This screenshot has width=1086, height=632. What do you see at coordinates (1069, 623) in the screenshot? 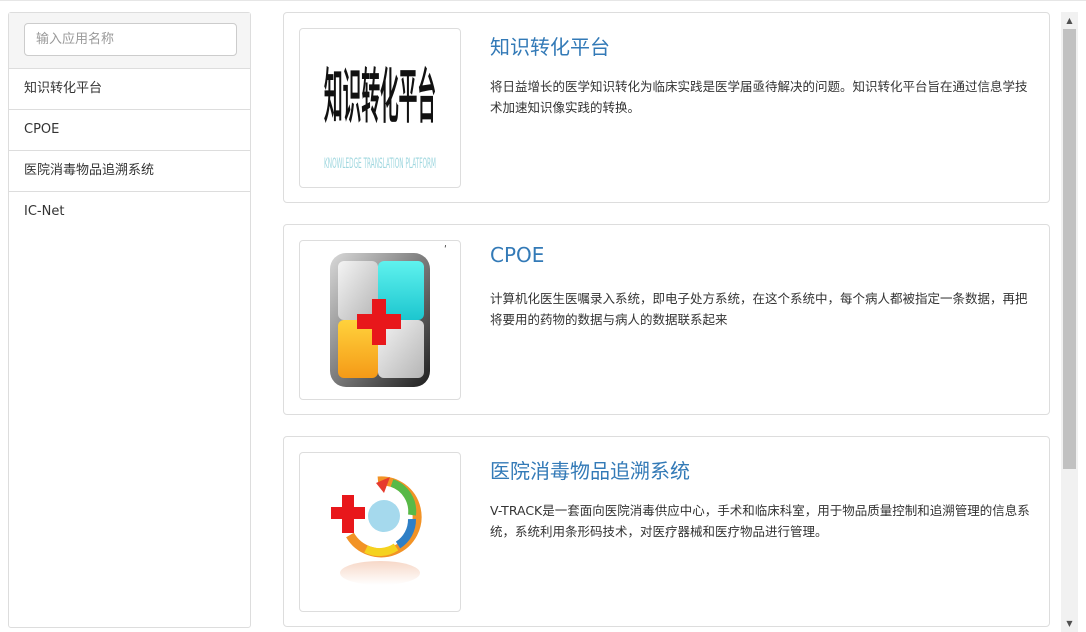
I see `scroll-down-arrow-icon: ▼` at bounding box center [1069, 623].